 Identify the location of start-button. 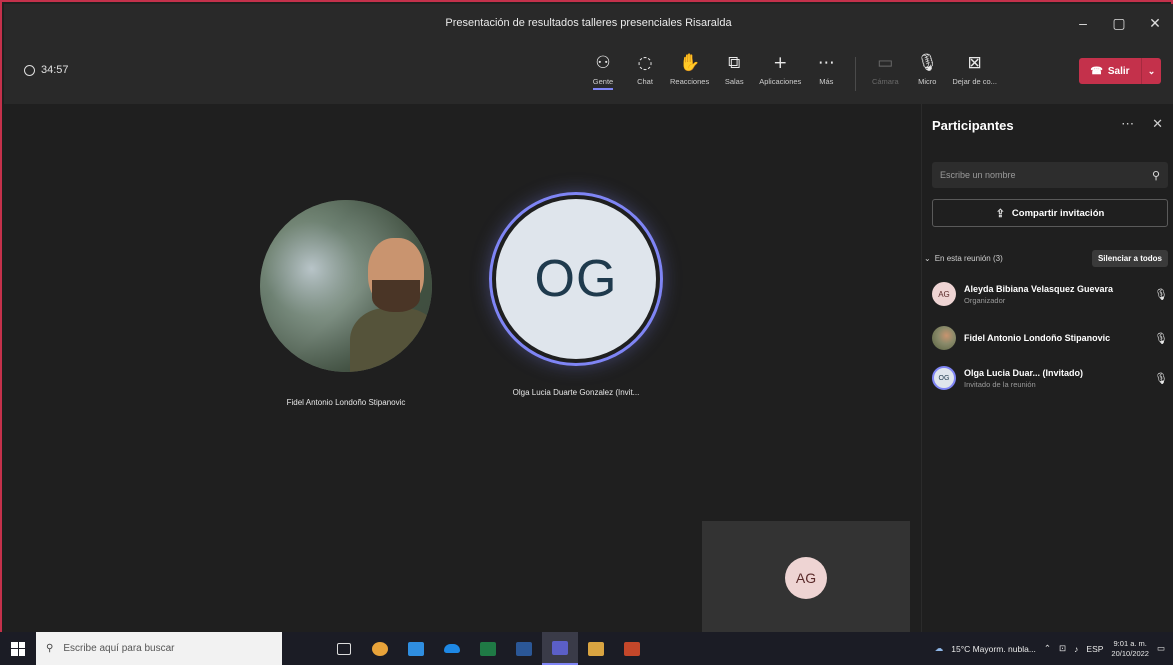
(18, 648).